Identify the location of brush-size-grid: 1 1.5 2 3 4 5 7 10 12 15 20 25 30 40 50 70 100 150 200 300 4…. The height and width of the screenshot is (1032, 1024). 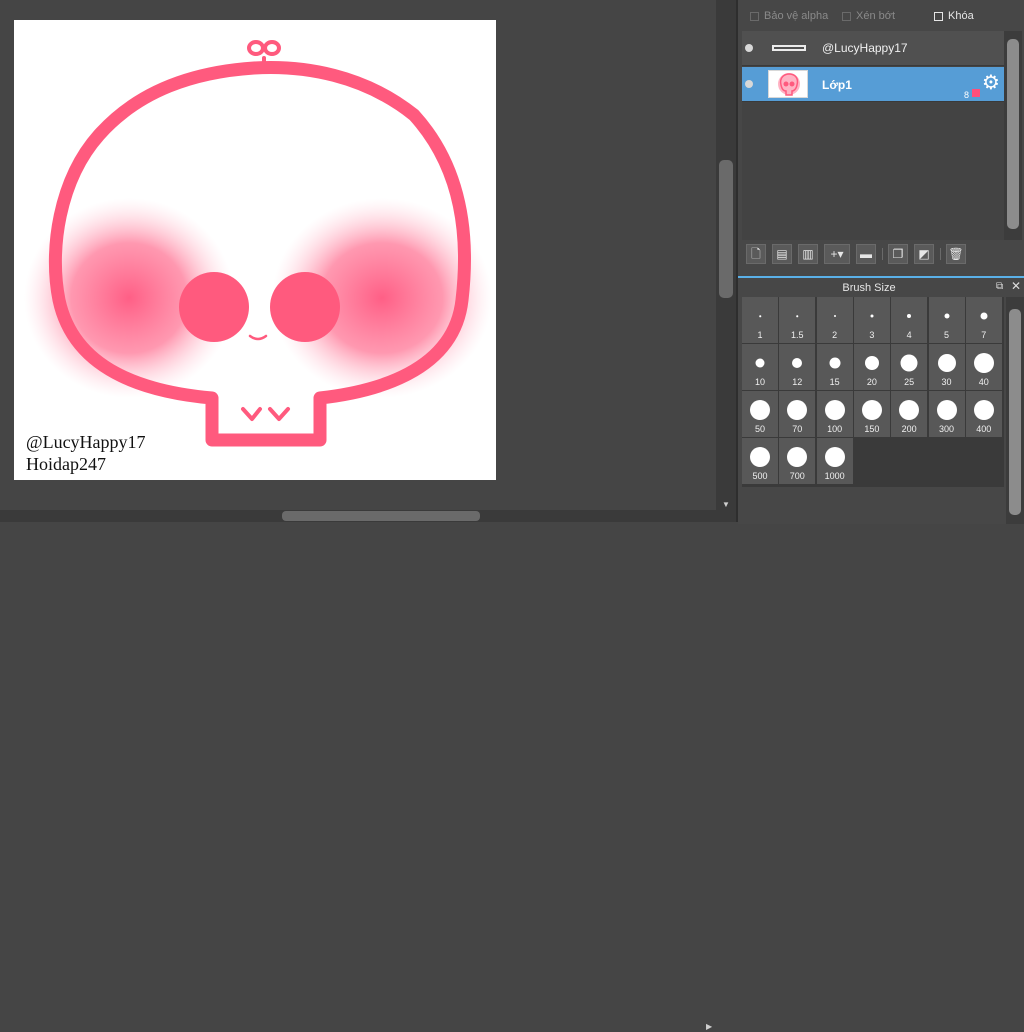
(873, 392).